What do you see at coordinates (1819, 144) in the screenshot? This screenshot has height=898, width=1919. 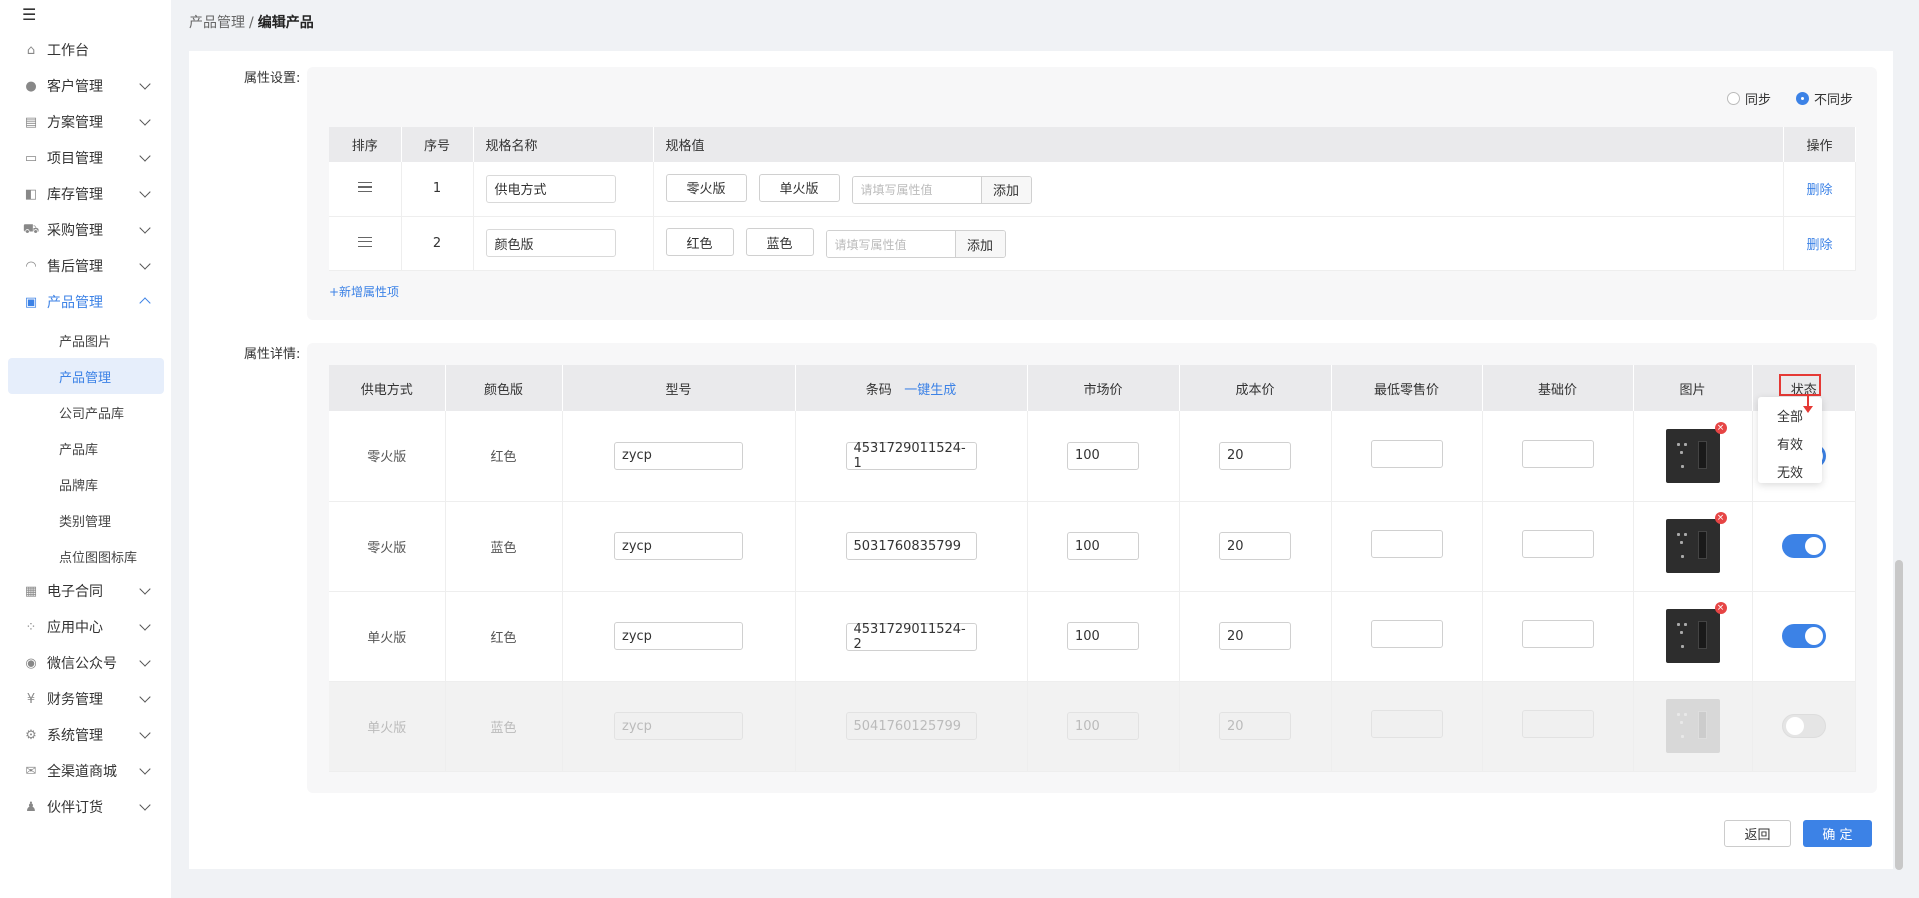 I see `th-action: 操作` at bounding box center [1819, 144].